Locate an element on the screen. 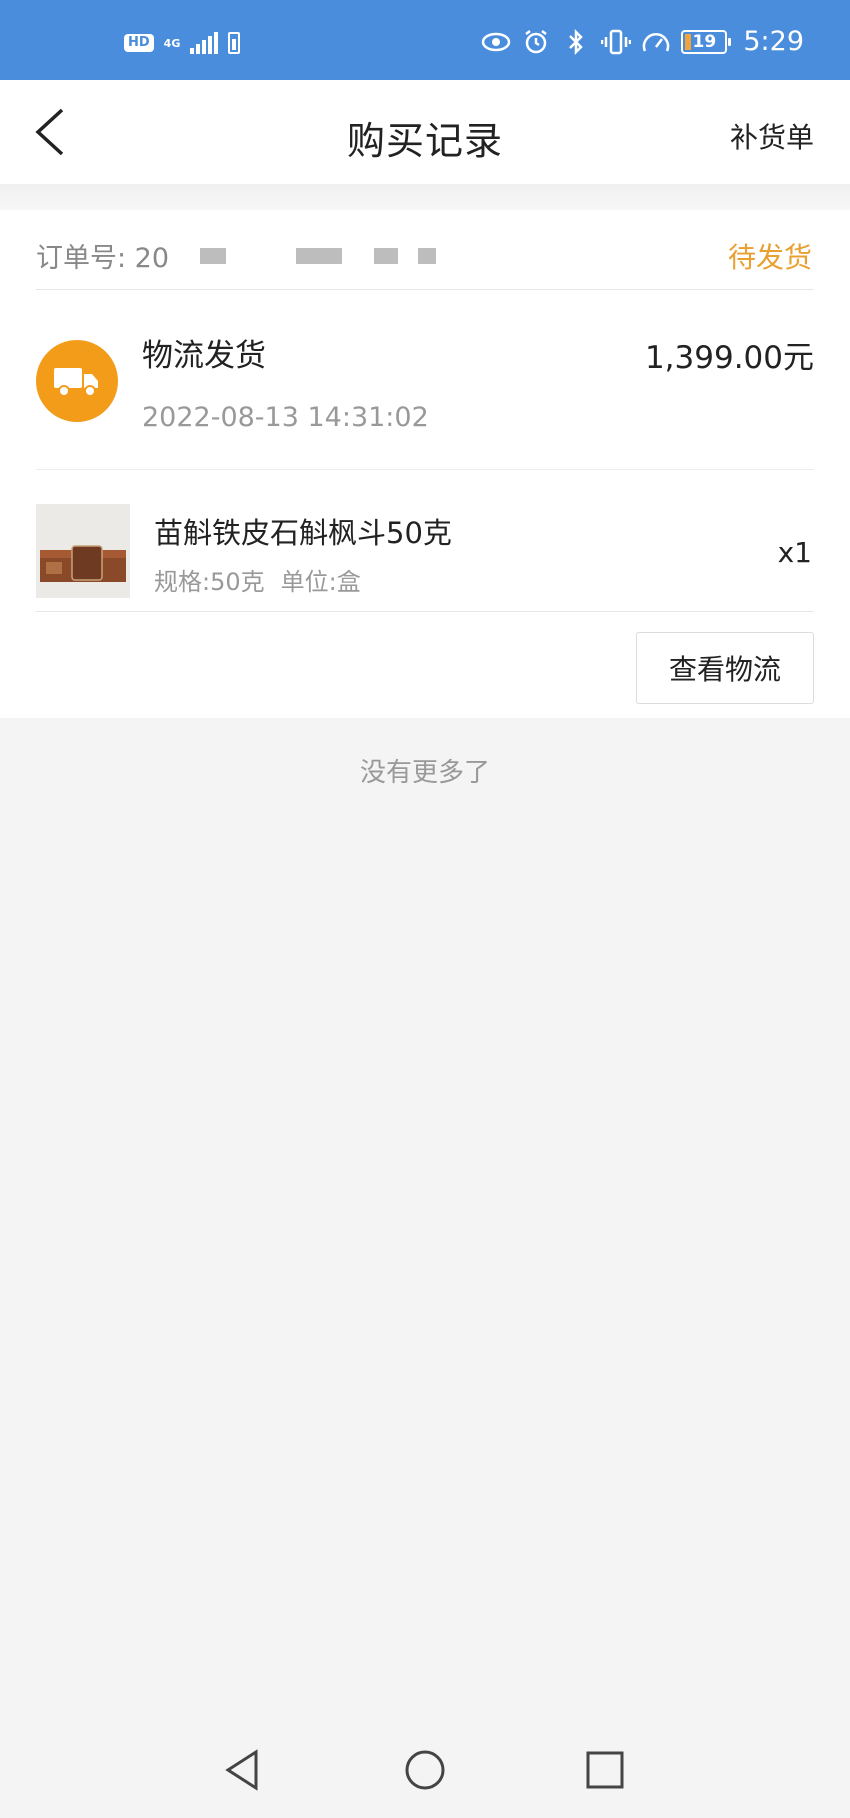 The height and width of the screenshot is (1818, 850). shipping-method: 物流发货 is located at coordinates (204, 356).